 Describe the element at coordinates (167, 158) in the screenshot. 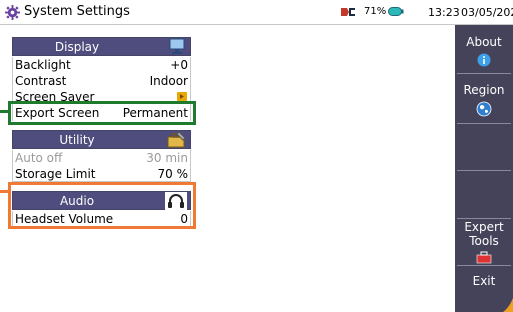

I see `value-auto-off: 30 min` at that location.